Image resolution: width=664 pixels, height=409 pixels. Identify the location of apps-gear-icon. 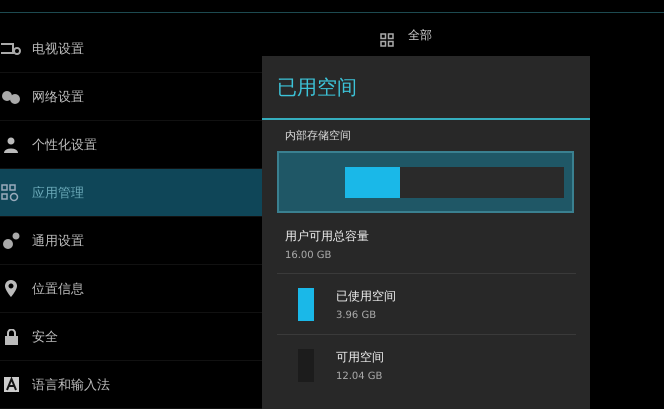
(11, 193).